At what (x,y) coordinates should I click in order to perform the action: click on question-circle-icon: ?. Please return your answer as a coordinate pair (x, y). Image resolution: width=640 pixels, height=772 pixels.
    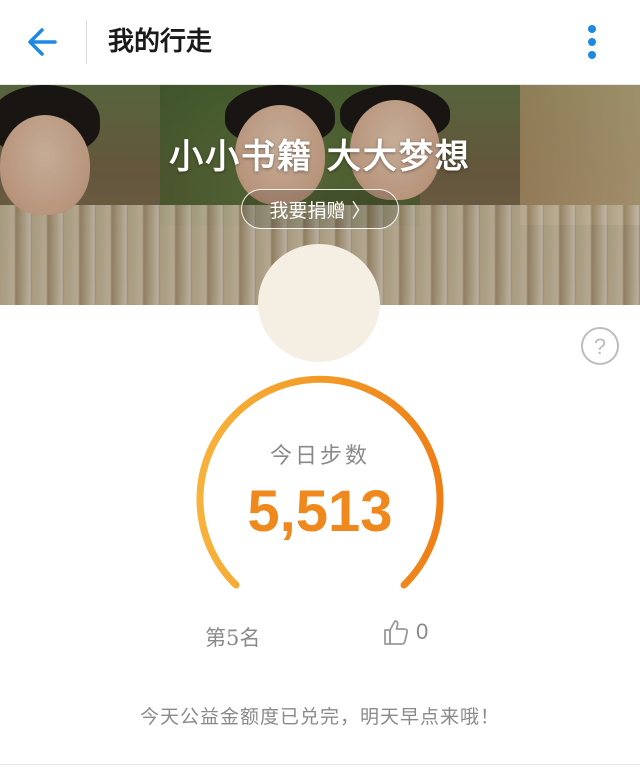
    Looking at the image, I should click on (600, 346).